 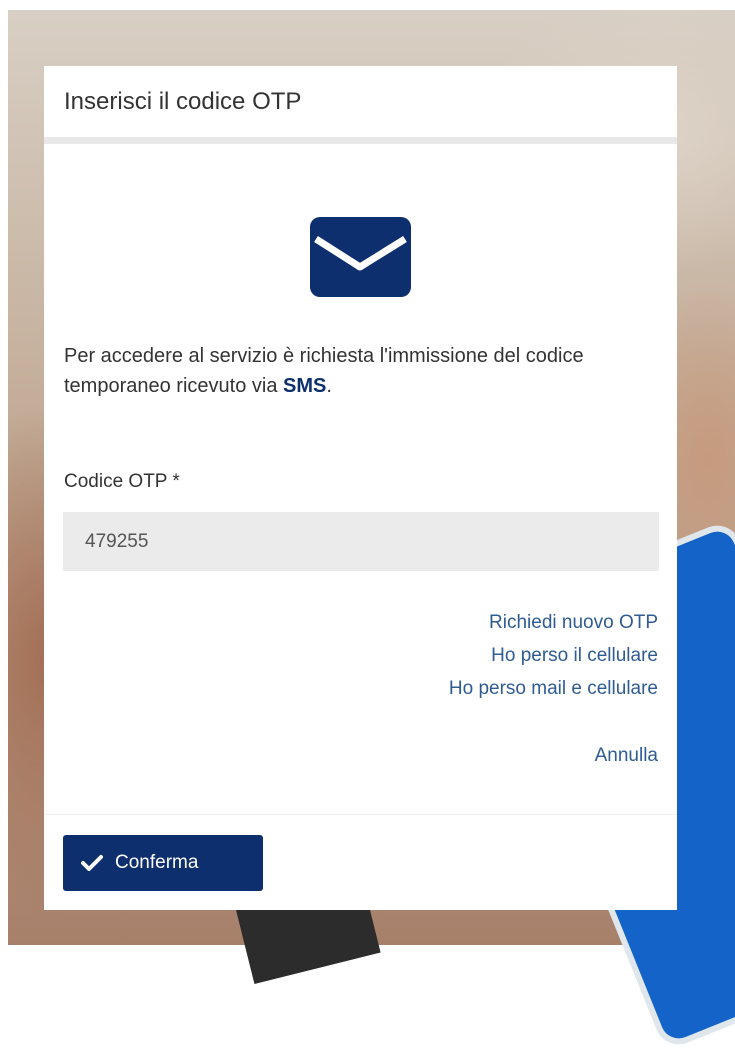 I want to click on dialog-header: Inserisci il codice OTP, so click(x=360, y=105).